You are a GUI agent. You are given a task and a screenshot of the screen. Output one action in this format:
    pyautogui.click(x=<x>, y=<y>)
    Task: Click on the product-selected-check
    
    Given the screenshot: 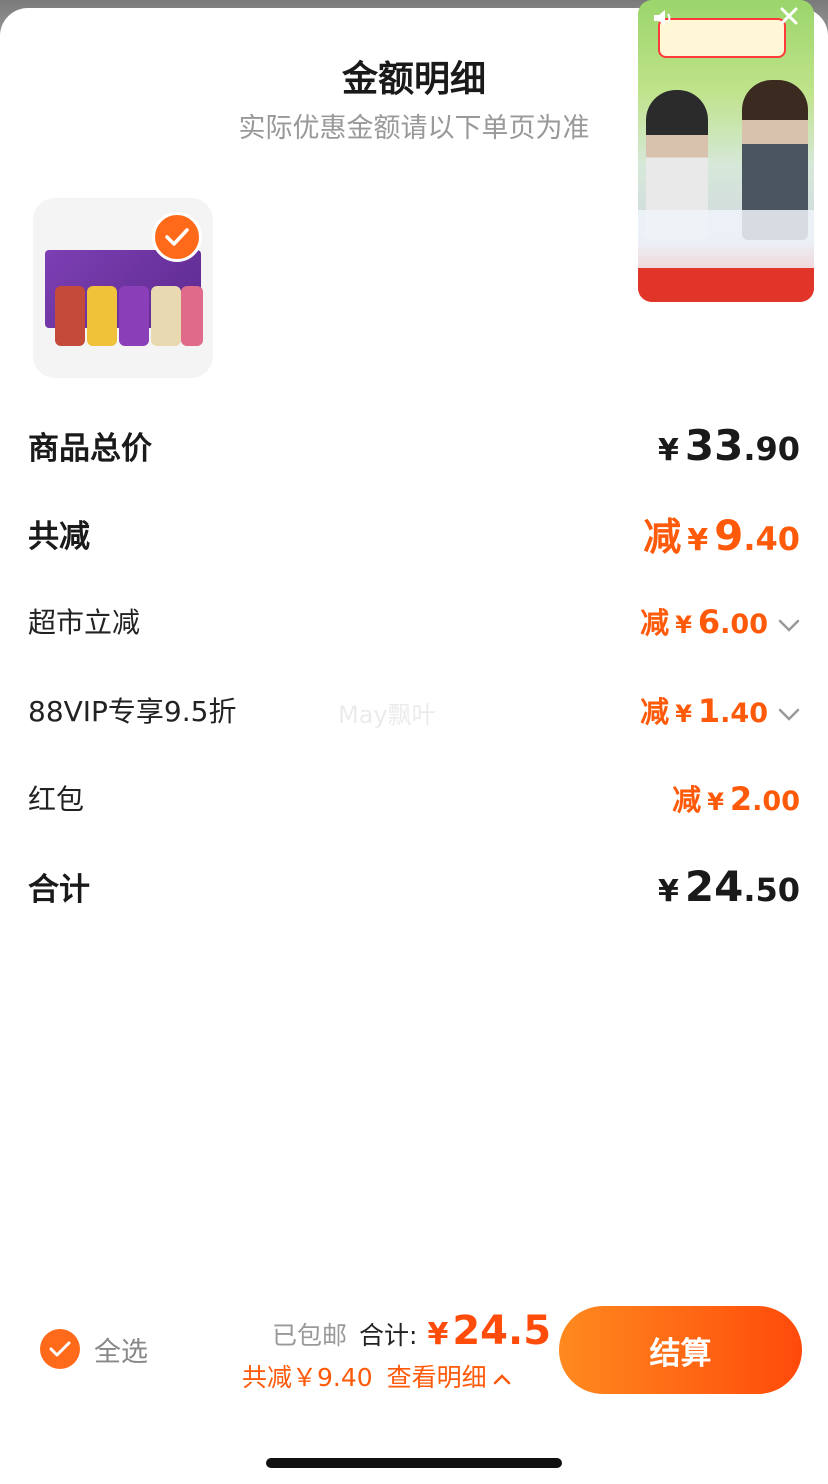 What is the action you would take?
    pyautogui.click(x=177, y=237)
    